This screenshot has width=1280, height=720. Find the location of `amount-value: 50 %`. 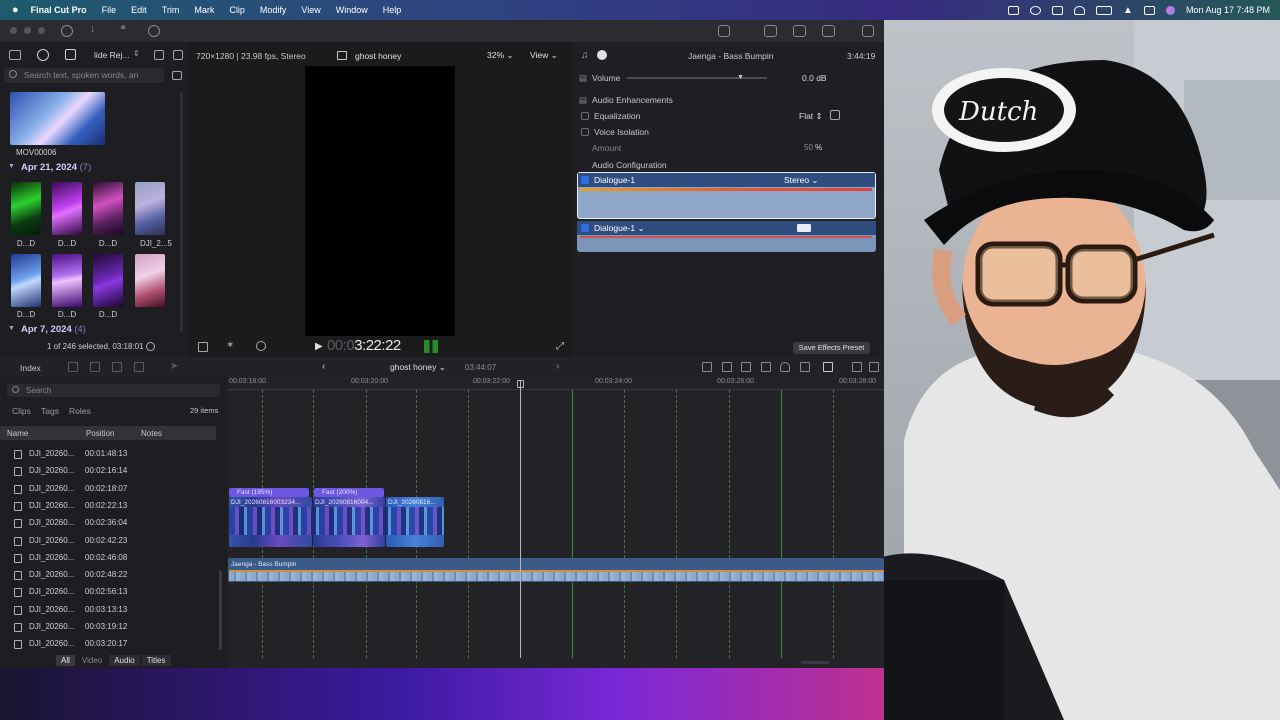

amount-value: 50 % is located at coordinates (813, 147).